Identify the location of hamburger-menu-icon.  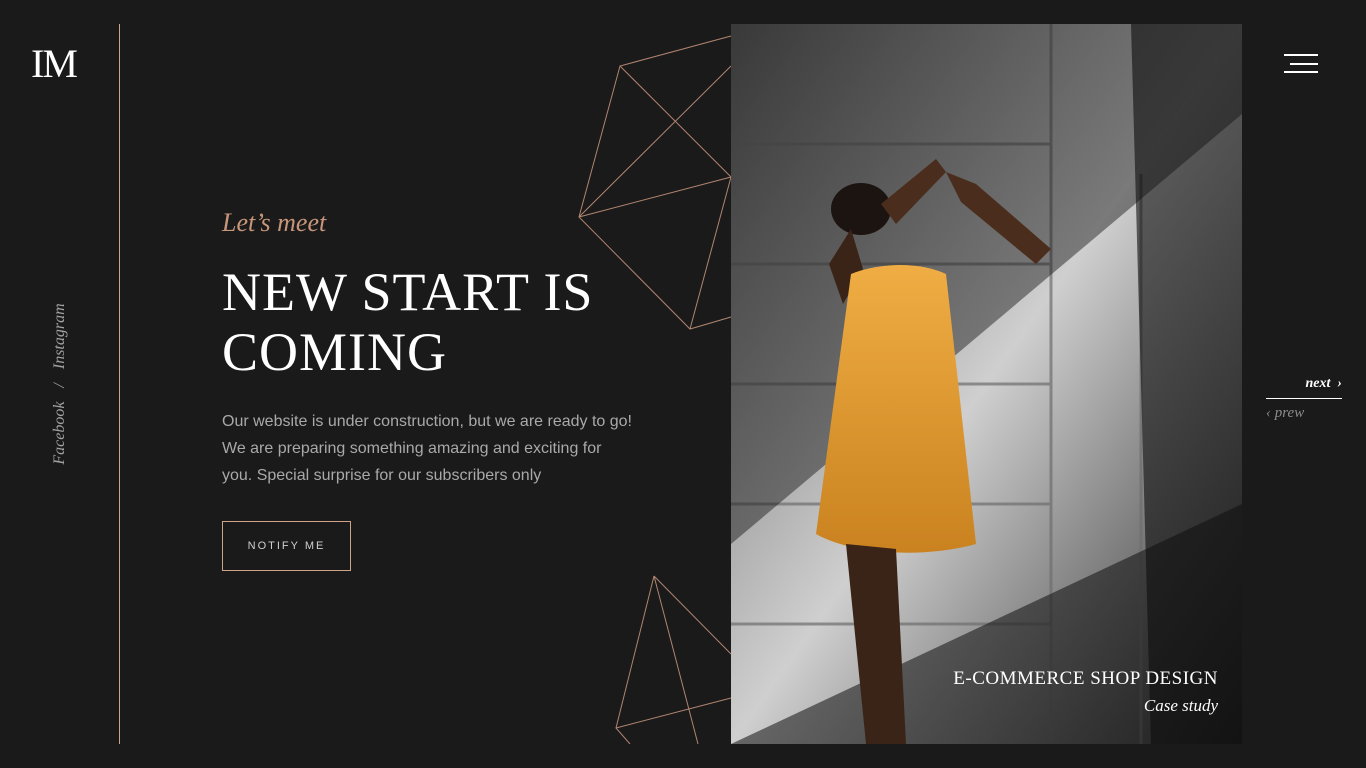
(1301, 64).